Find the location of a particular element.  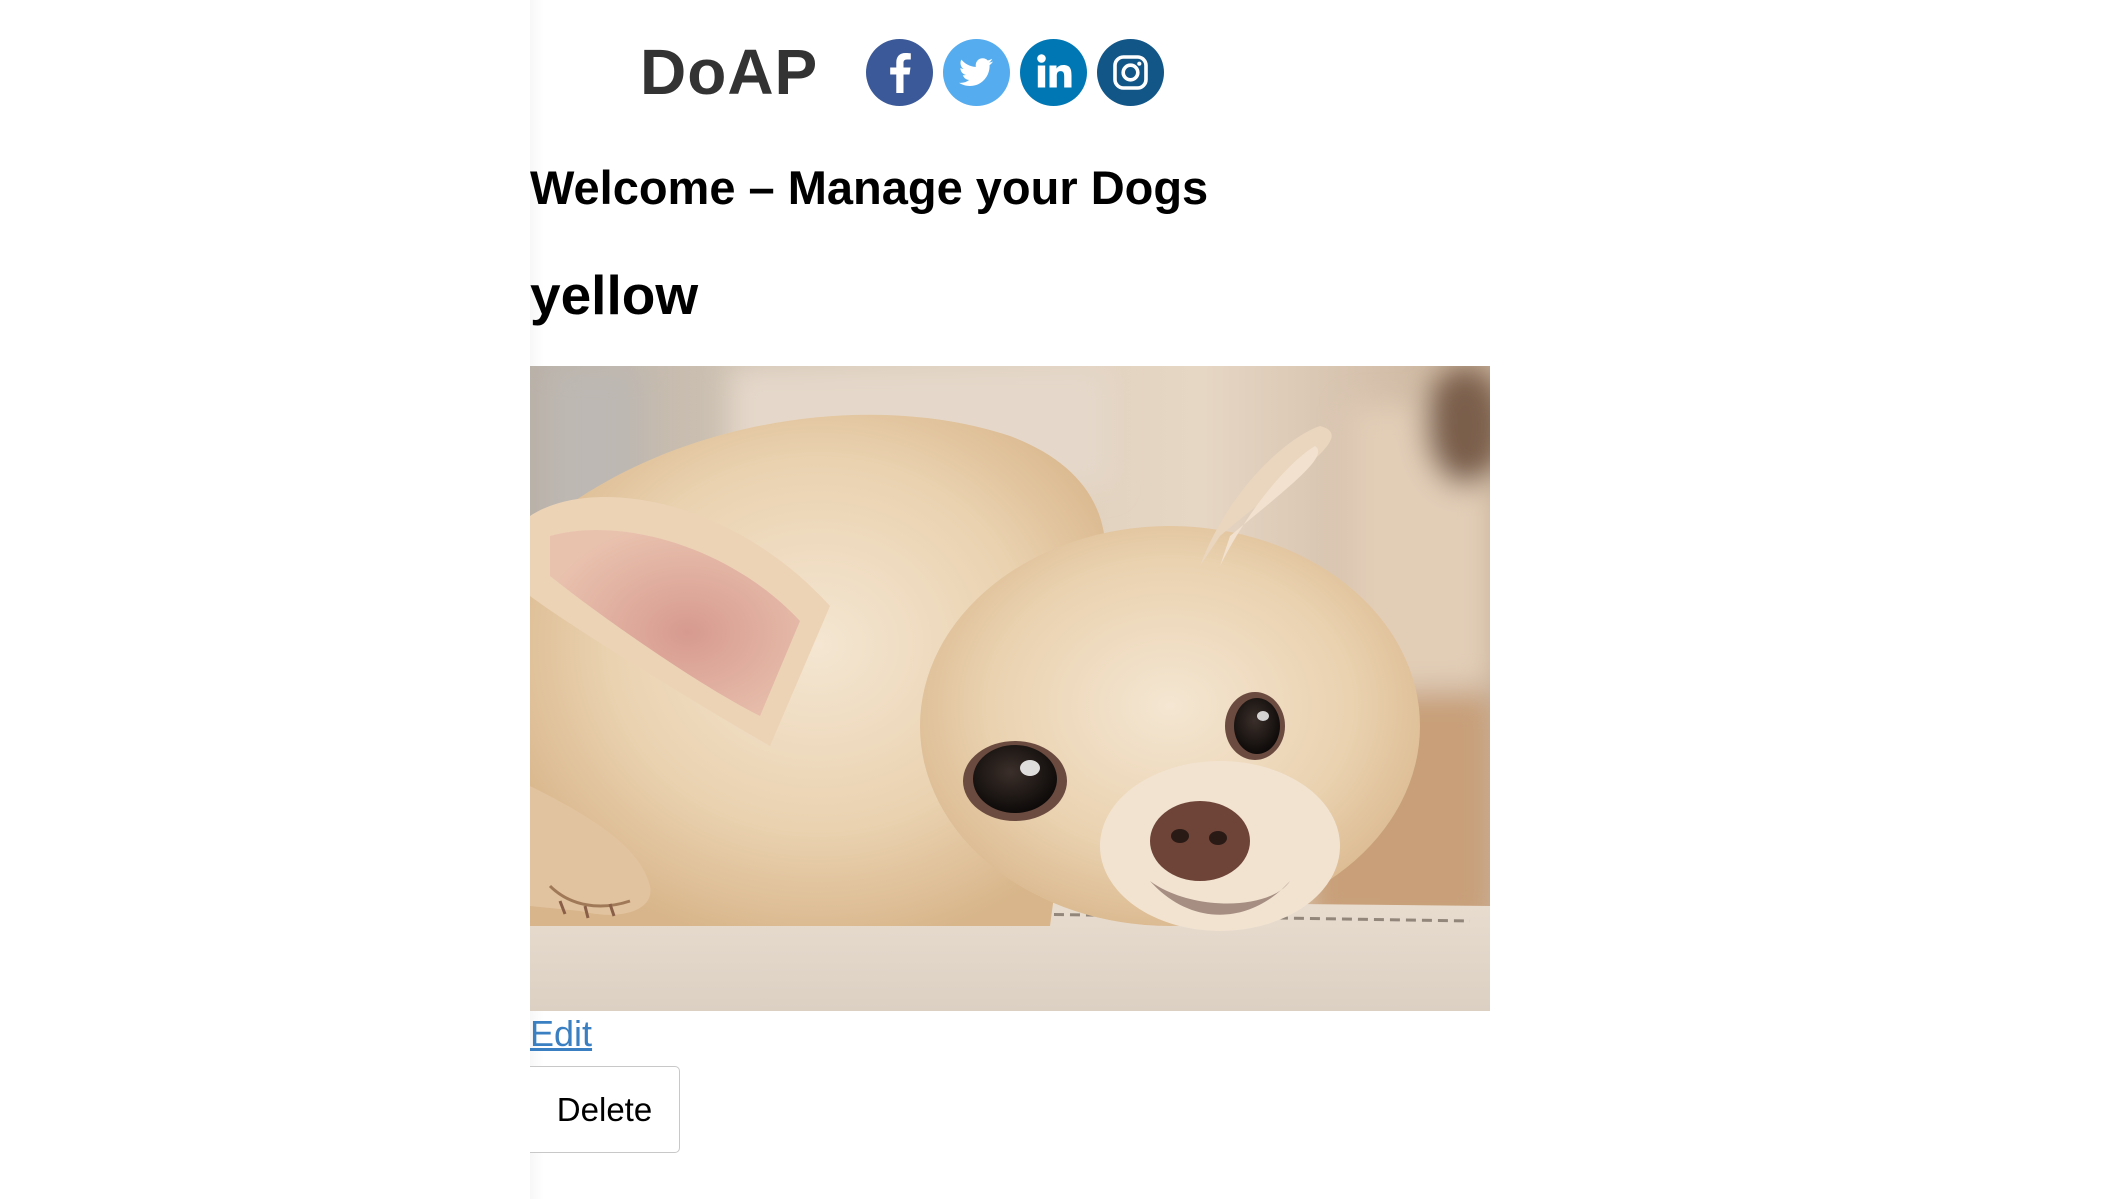

facebook-icon is located at coordinates (900, 72).